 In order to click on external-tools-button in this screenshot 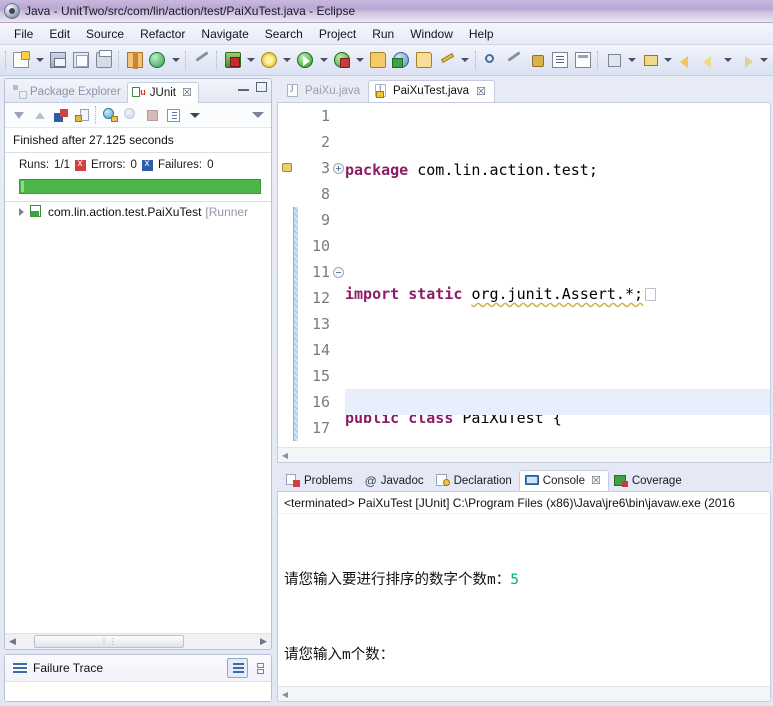, I will do `click(378, 60)`.